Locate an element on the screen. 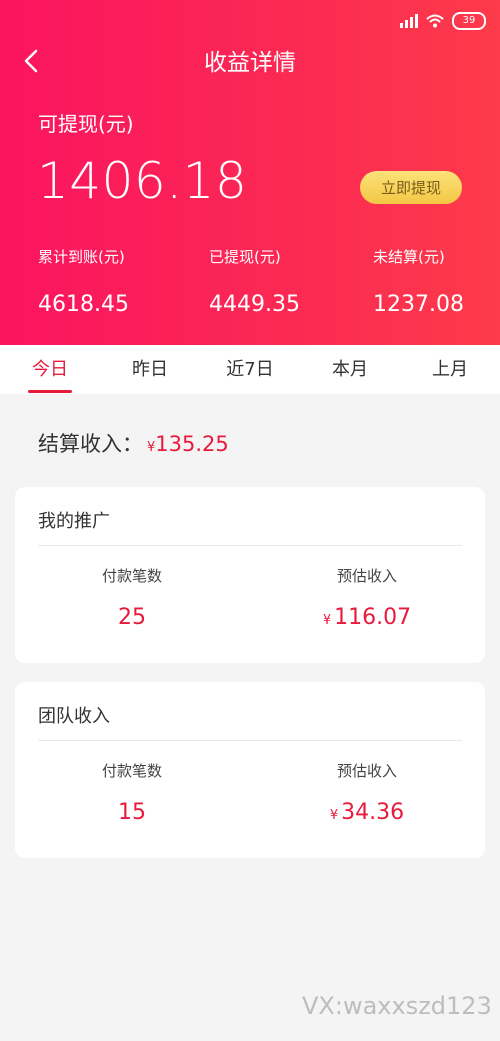  estimated-income-amount: 34.36 is located at coordinates (373, 812).